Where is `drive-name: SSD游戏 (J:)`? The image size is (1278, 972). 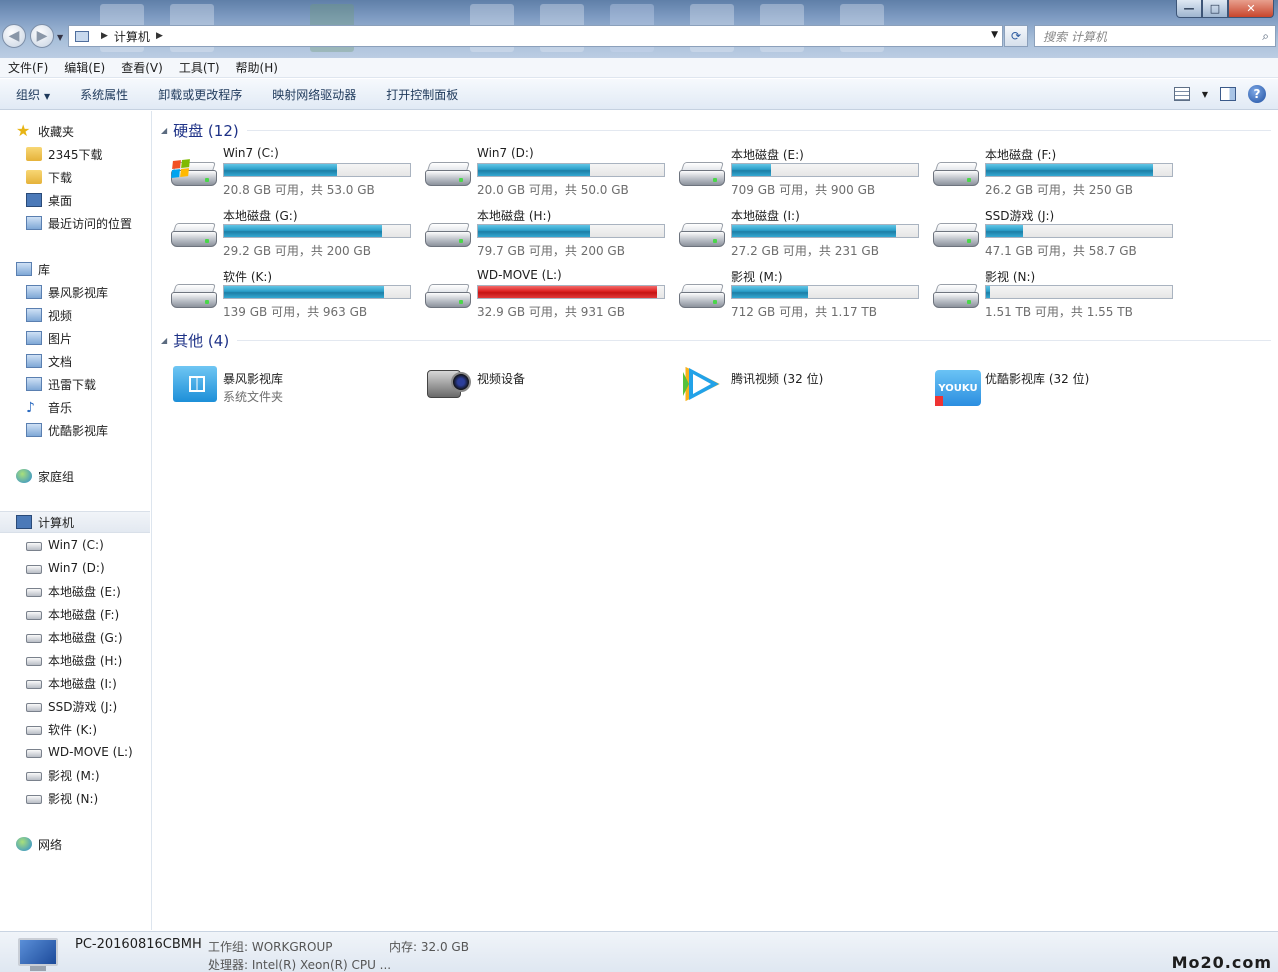 drive-name: SSD游戏 (J:) is located at coordinates (1020, 216).